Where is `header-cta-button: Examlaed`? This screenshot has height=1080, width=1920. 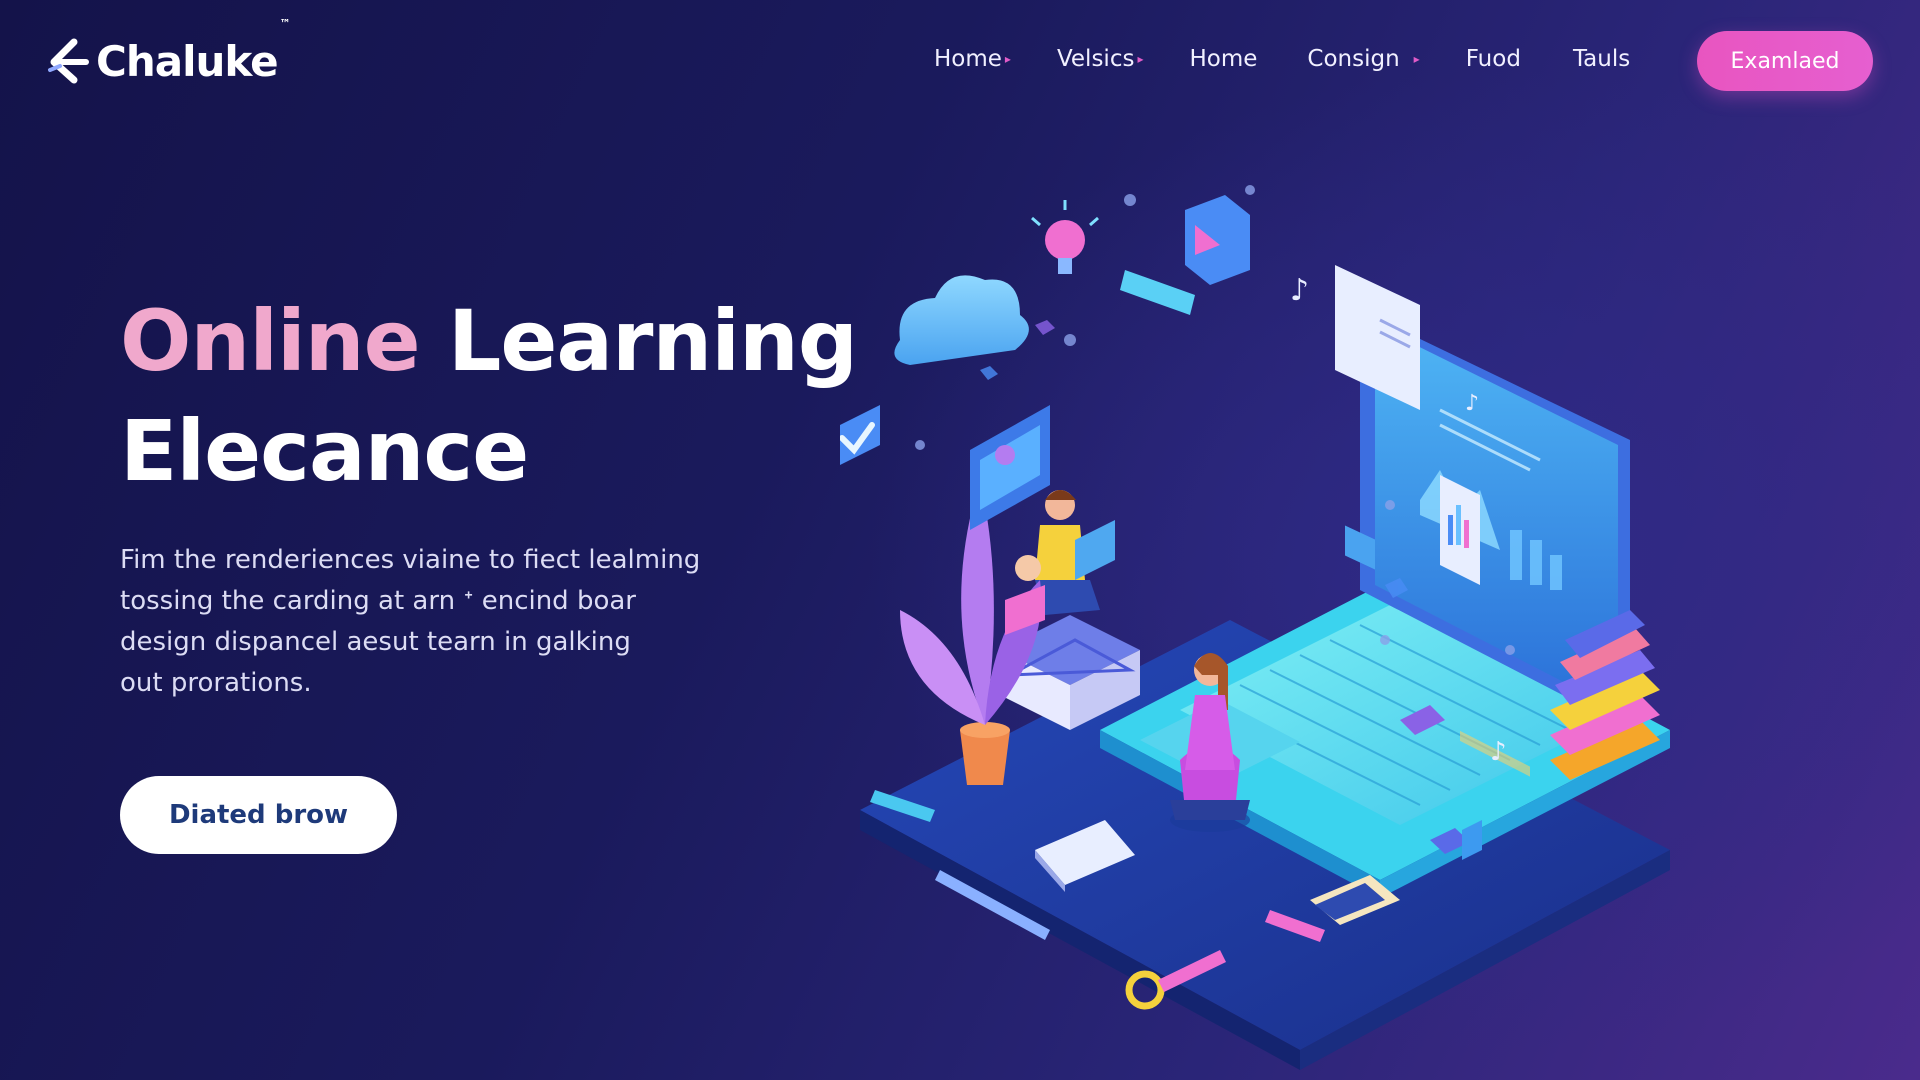
header-cta-button: Examlaed is located at coordinates (1785, 61).